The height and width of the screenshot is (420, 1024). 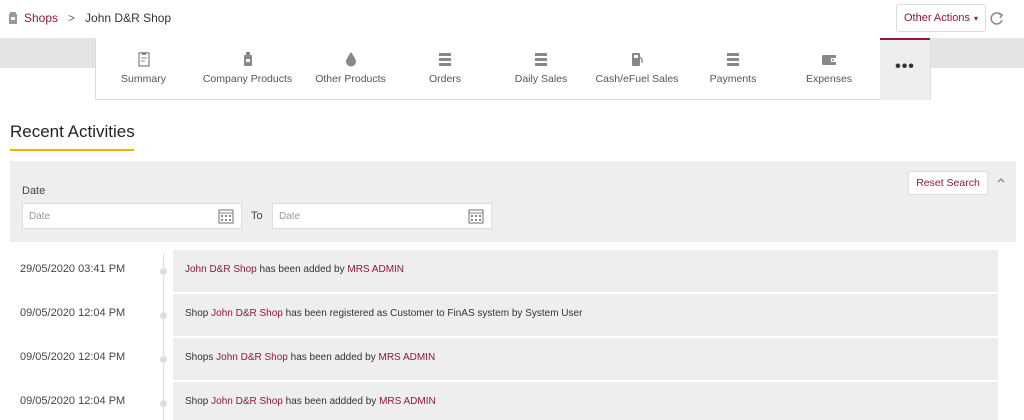 I want to click on breadcrumb-shops-link: Shops, so click(x=41, y=18).